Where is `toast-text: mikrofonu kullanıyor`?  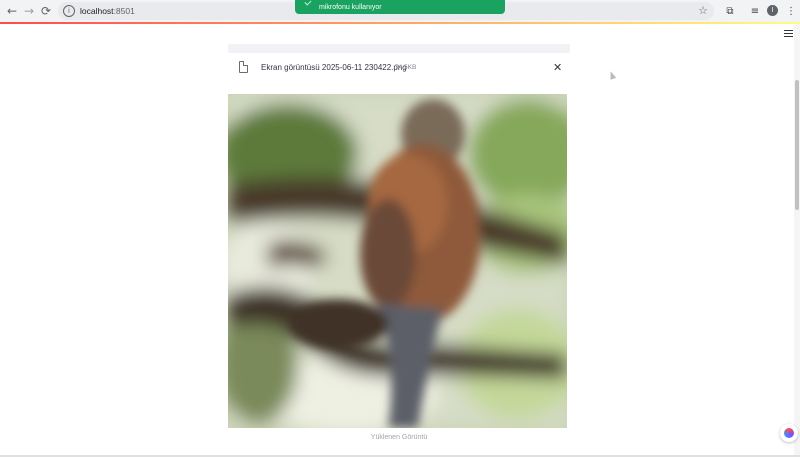
toast-text: mikrofonu kullanıyor is located at coordinates (350, 7).